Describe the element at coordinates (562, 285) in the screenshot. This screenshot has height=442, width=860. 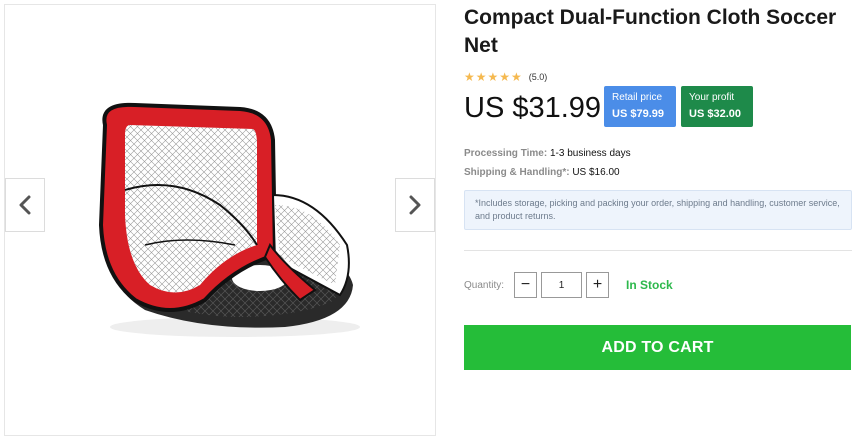
I see `quantity-input` at that location.